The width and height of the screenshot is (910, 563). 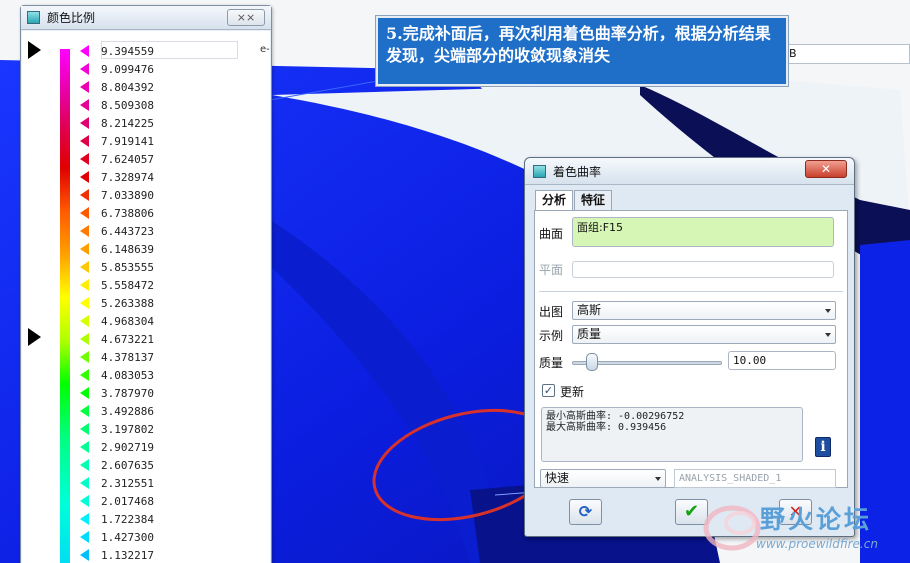 What do you see at coordinates (127, 321) in the screenshot?
I see `tick-value: 4.968304` at bounding box center [127, 321].